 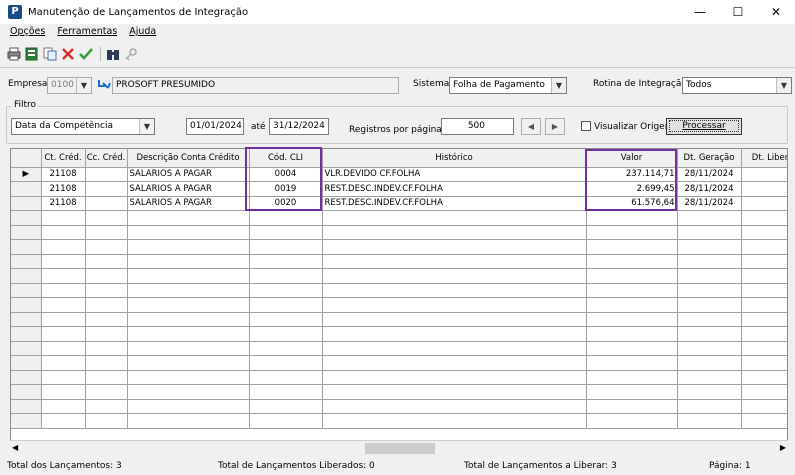 What do you see at coordinates (104, 85) in the screenshot?
I see `lookup-icon` at bounding box center [104, 85].